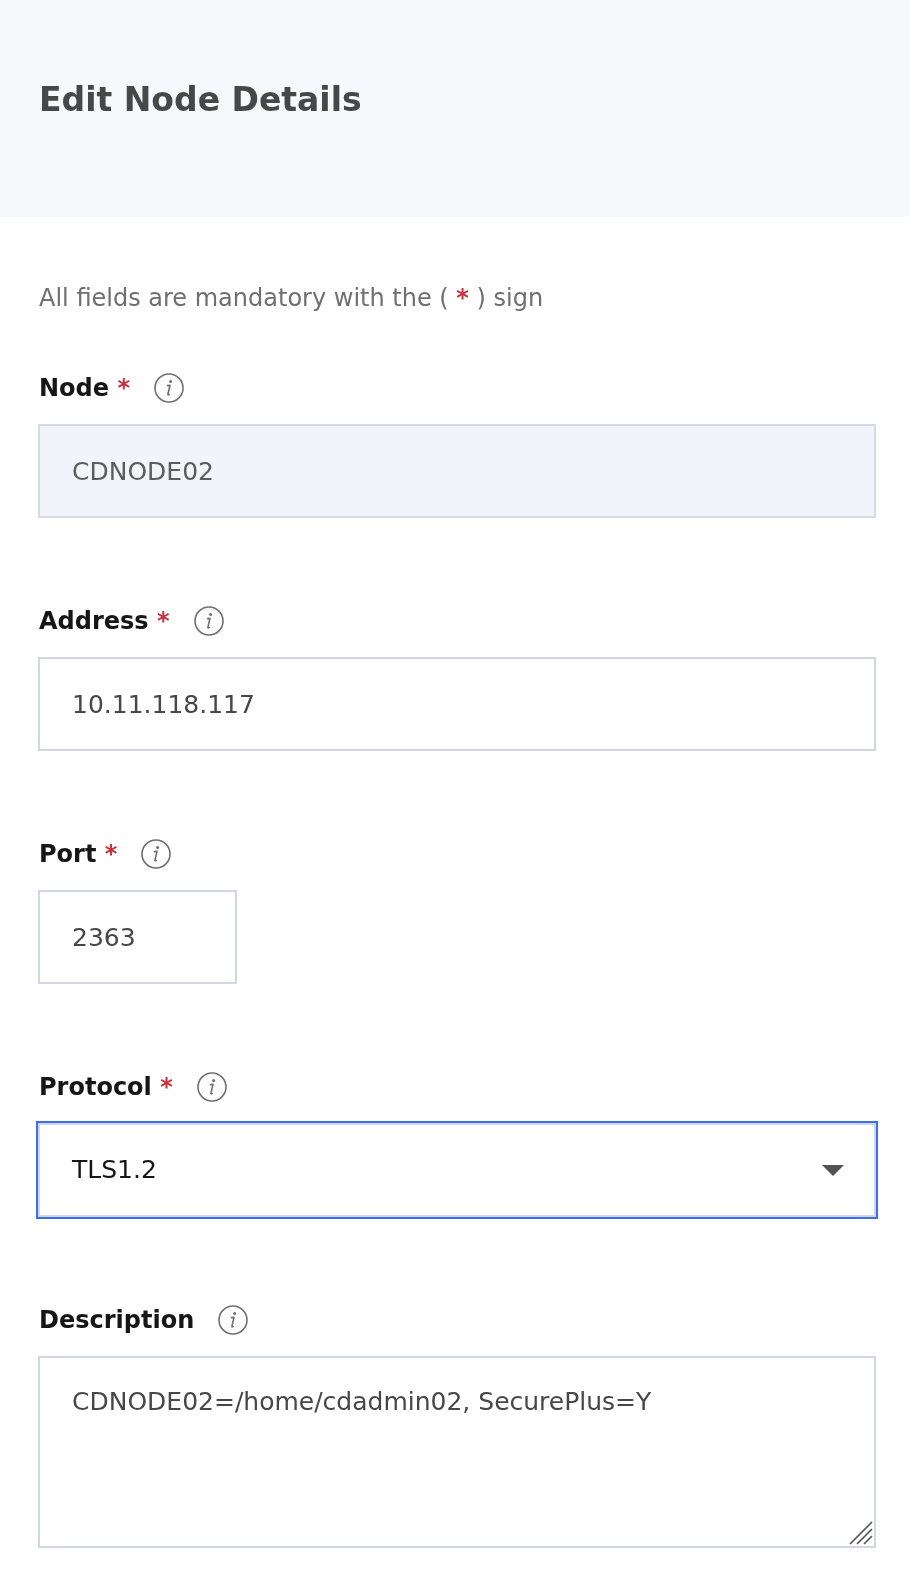  What do you see at coordinates (117, 1320) in the screenshot?
I see `field-label: Description` at bounding box center [117, 1320].